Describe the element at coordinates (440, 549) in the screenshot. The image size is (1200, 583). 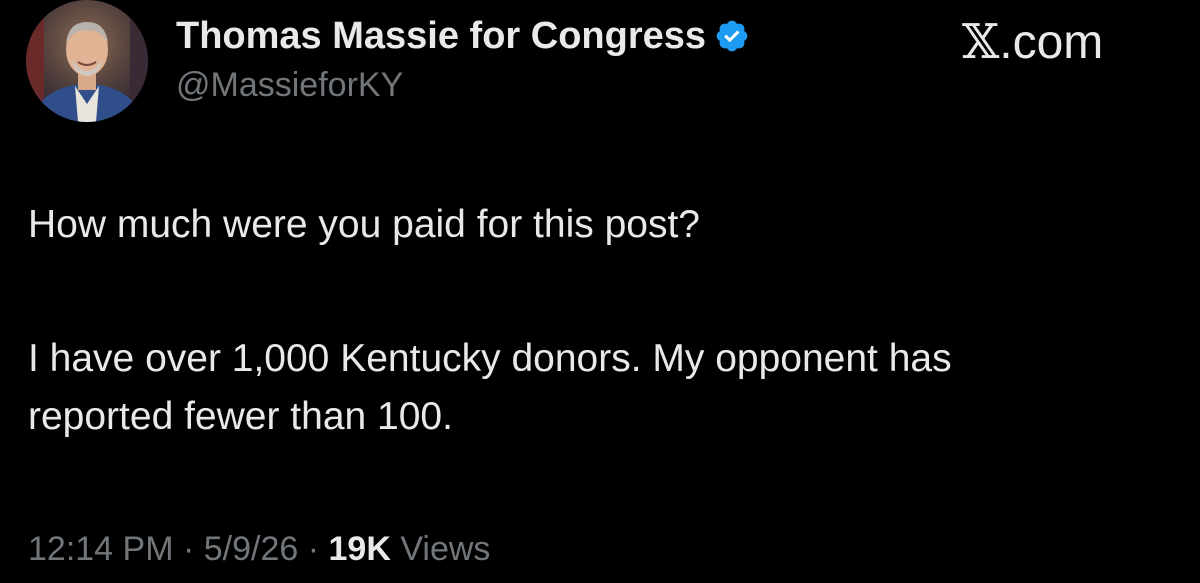
I see `views-label: Views` at that location.